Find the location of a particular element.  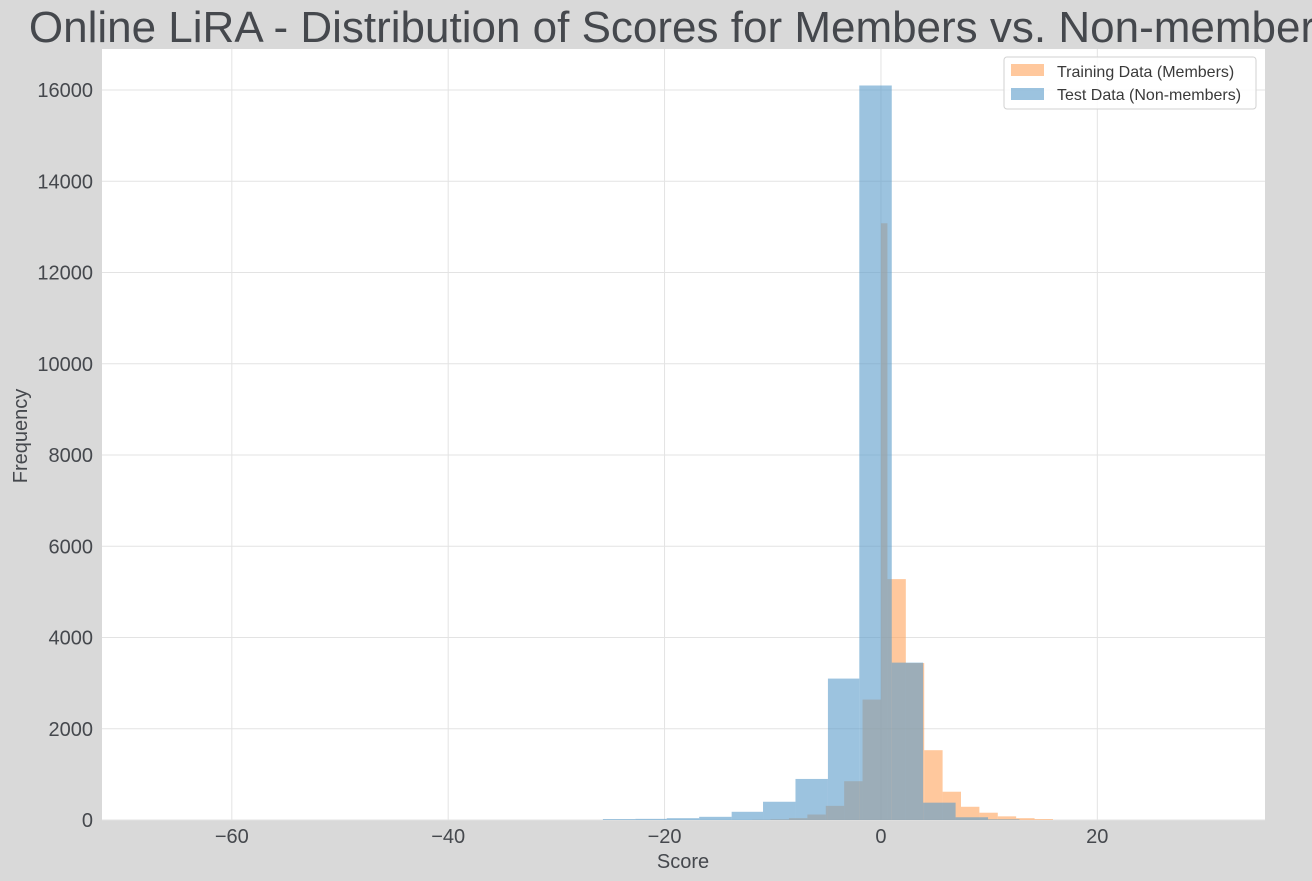

legend-label-members: Training Data (Members) is located at coordinates (1145, 72).